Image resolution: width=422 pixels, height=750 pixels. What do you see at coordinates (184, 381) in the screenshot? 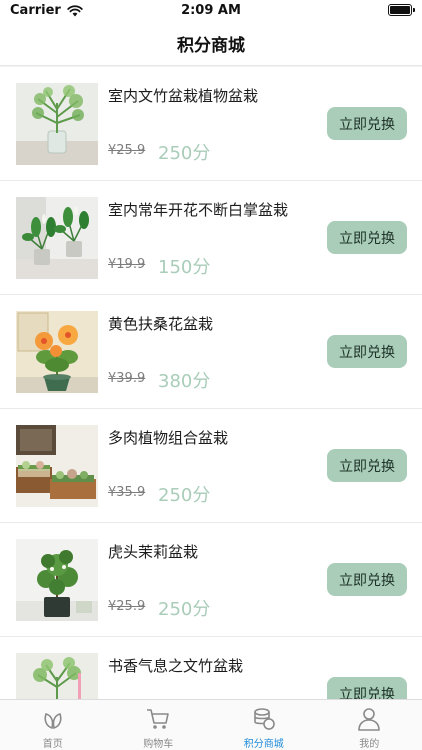
I see `points-price: 380分` at bounding box center [184, 381].